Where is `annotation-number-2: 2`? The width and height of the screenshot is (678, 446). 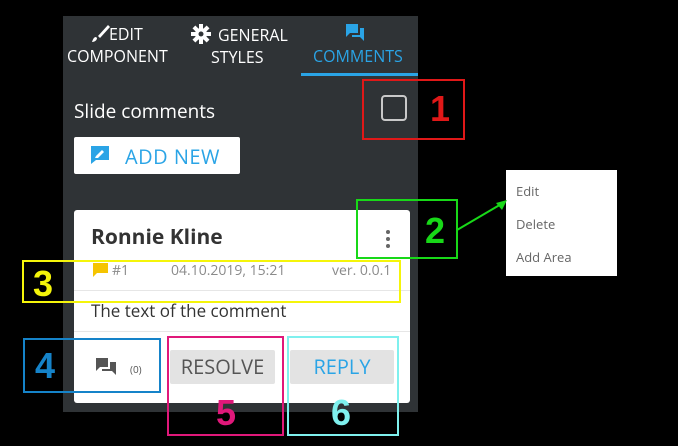
annotation-number-2: 2 is located at coordinates (435, 230).